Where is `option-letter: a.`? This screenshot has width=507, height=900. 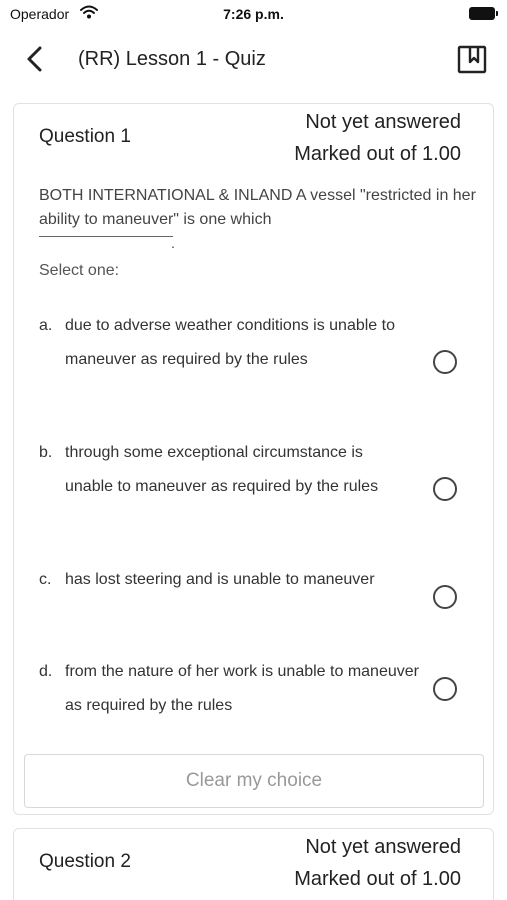 option-letter: a. is located at coordinates (46, 325).